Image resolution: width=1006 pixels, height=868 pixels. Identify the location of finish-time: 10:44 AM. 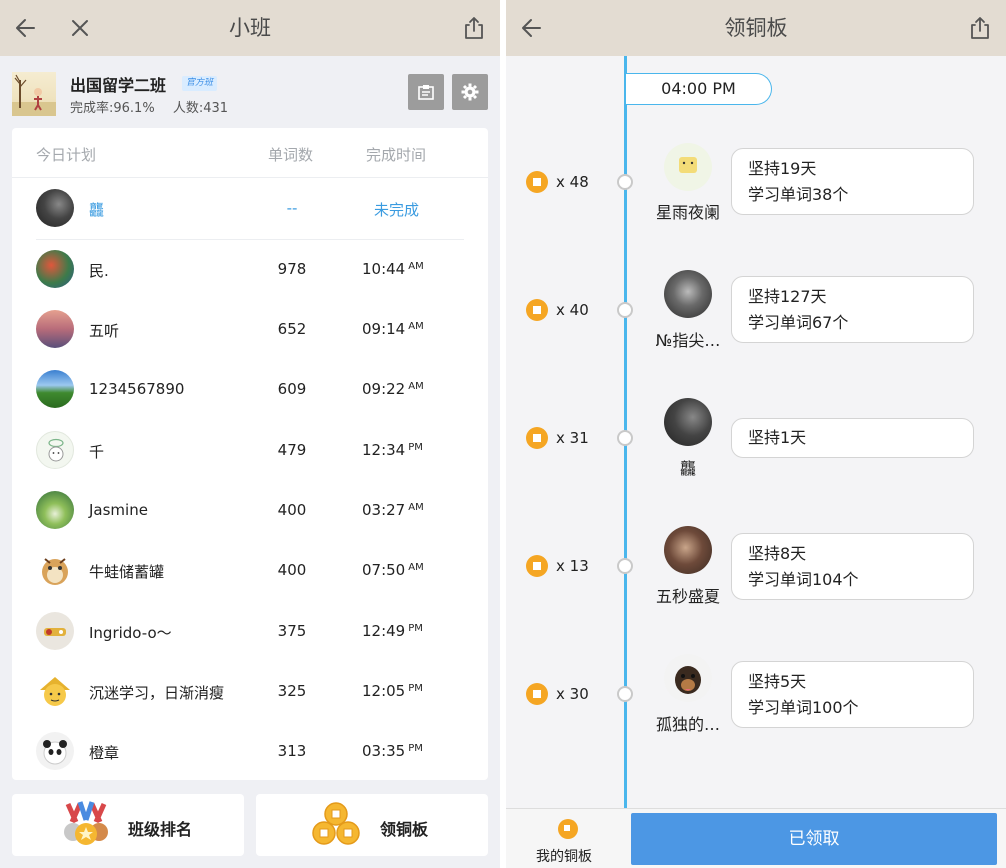
(393, 269).